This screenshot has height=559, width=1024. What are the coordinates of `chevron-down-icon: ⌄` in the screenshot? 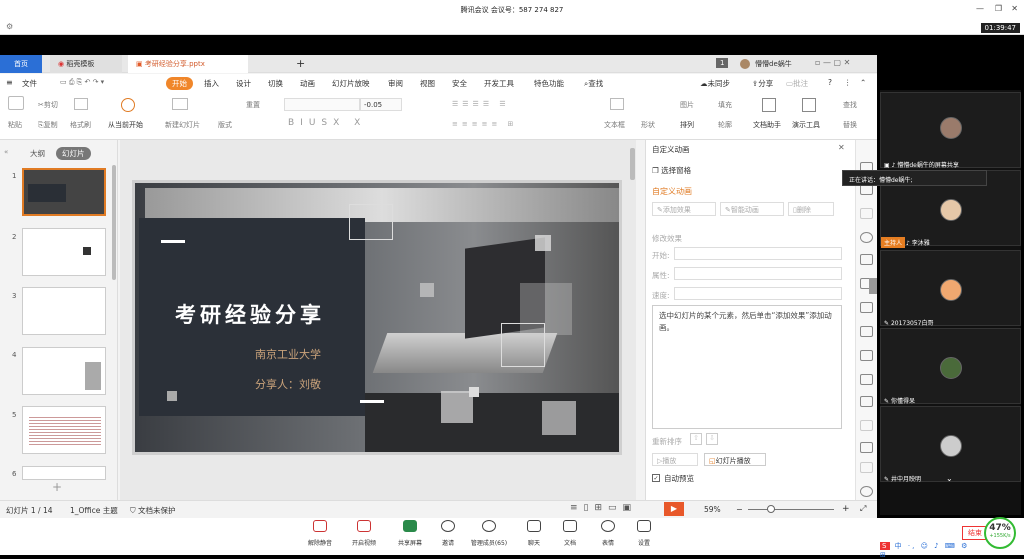 It's located at (949, 478).